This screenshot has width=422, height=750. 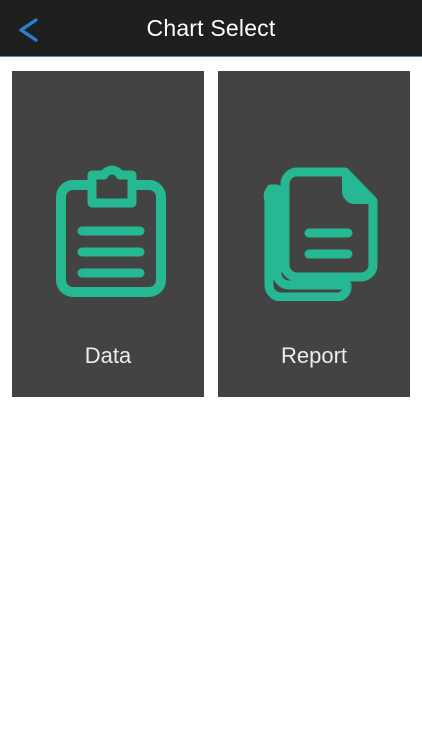 What do you see at coordinates (314, 355) in the screenshot?
I see `report-tile-label: Report` at bounding box center [314, 355].